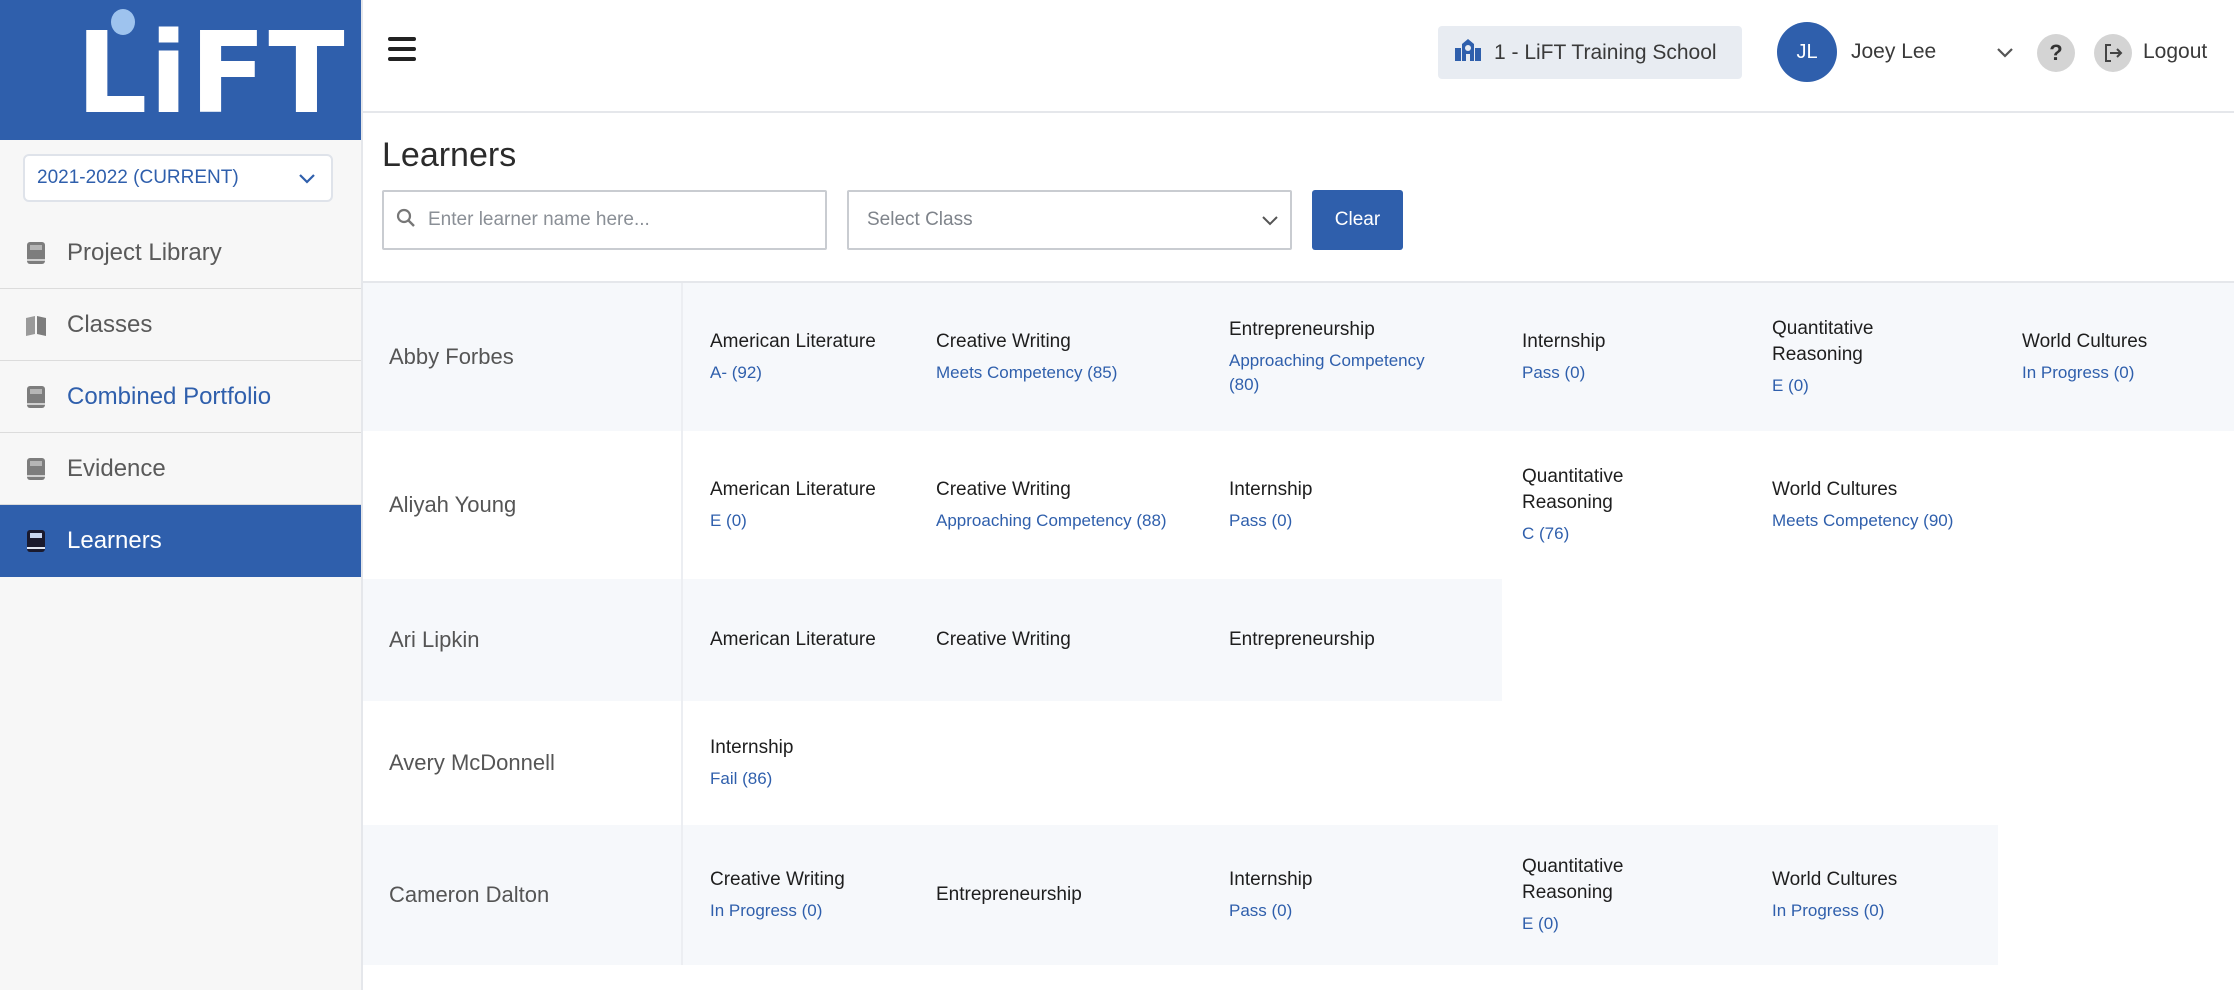  Describe the element at coordinates (180, 325) in the screenshot. I see `sidebar-item-classes: Classes` at that location.